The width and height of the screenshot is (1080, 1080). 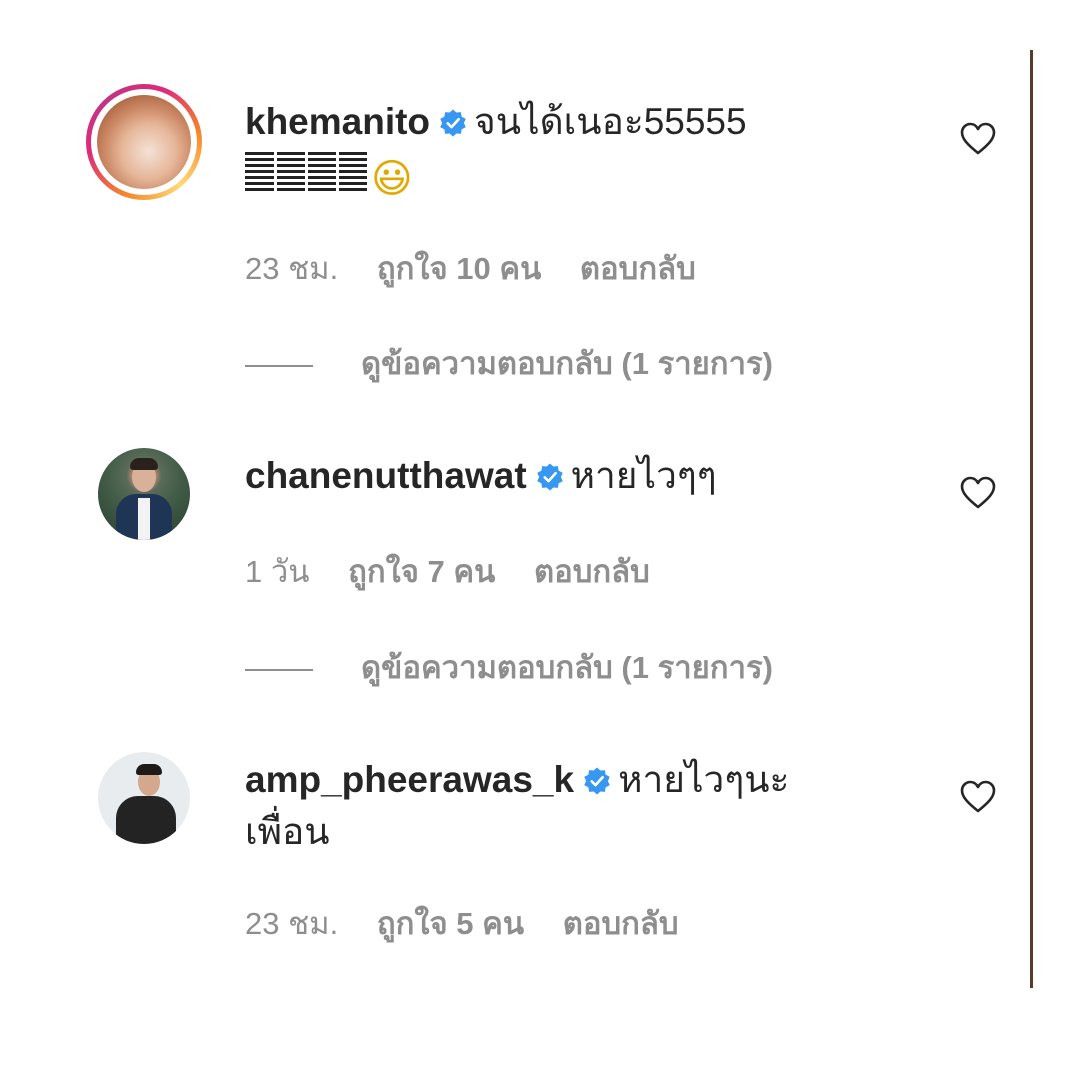 I want to click on censor-bars, so click(x=306, y=172).